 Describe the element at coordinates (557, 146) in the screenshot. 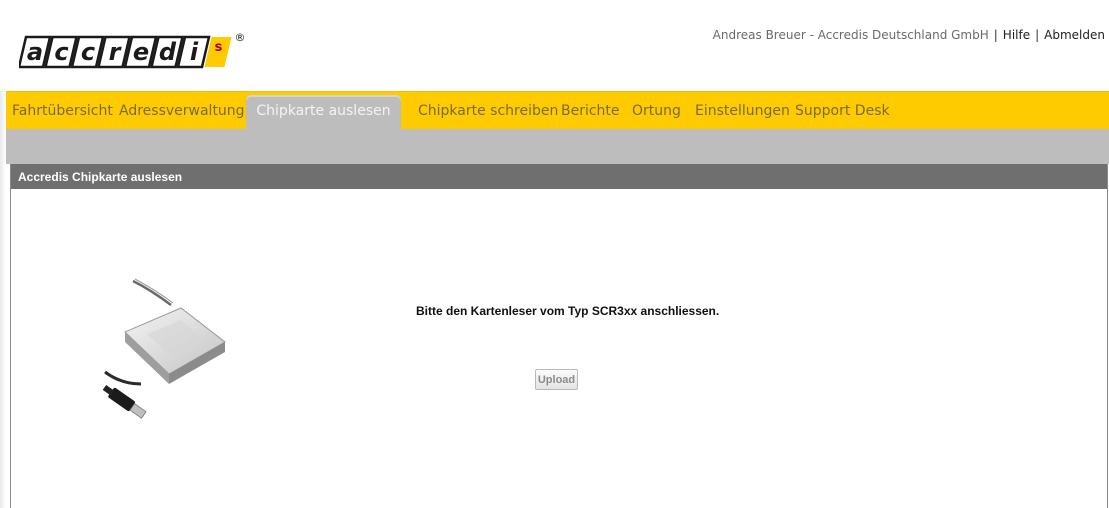

I see `sub-navigation-bar` at that location.